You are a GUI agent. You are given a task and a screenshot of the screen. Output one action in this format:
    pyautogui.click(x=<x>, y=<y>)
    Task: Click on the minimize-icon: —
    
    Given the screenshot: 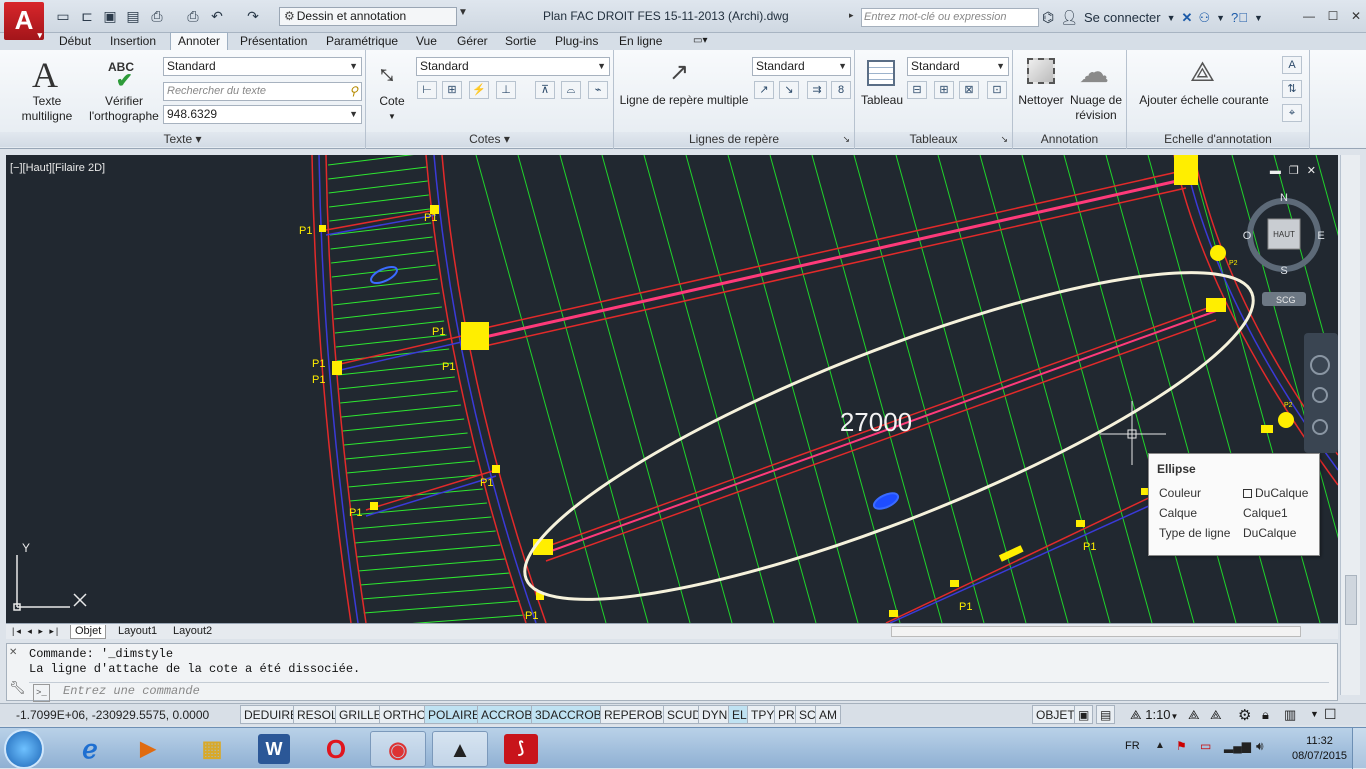 What is the action you would take?
    pyautogui.click(x=1309, y=16)
    